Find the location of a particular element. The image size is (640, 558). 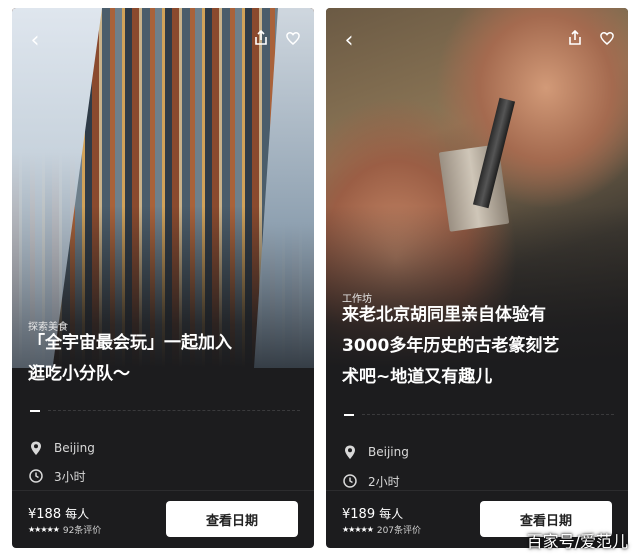

rating: ★★★★★ 207条评价 is located at coordinates (381, 529).